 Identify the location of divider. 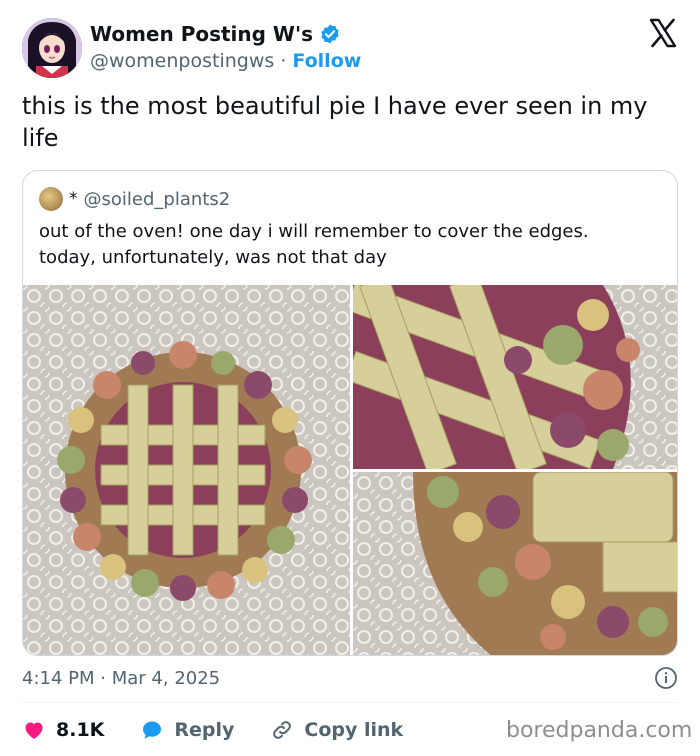
(350, 702).